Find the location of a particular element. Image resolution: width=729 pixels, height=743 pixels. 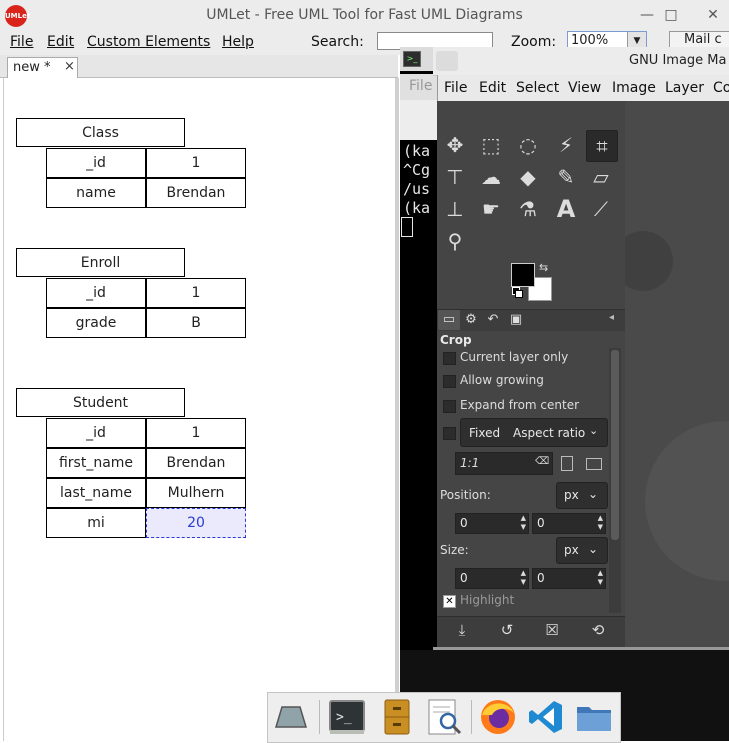

size-y-input: 0 ▲ ▼ is located at coordinates (569, 578).